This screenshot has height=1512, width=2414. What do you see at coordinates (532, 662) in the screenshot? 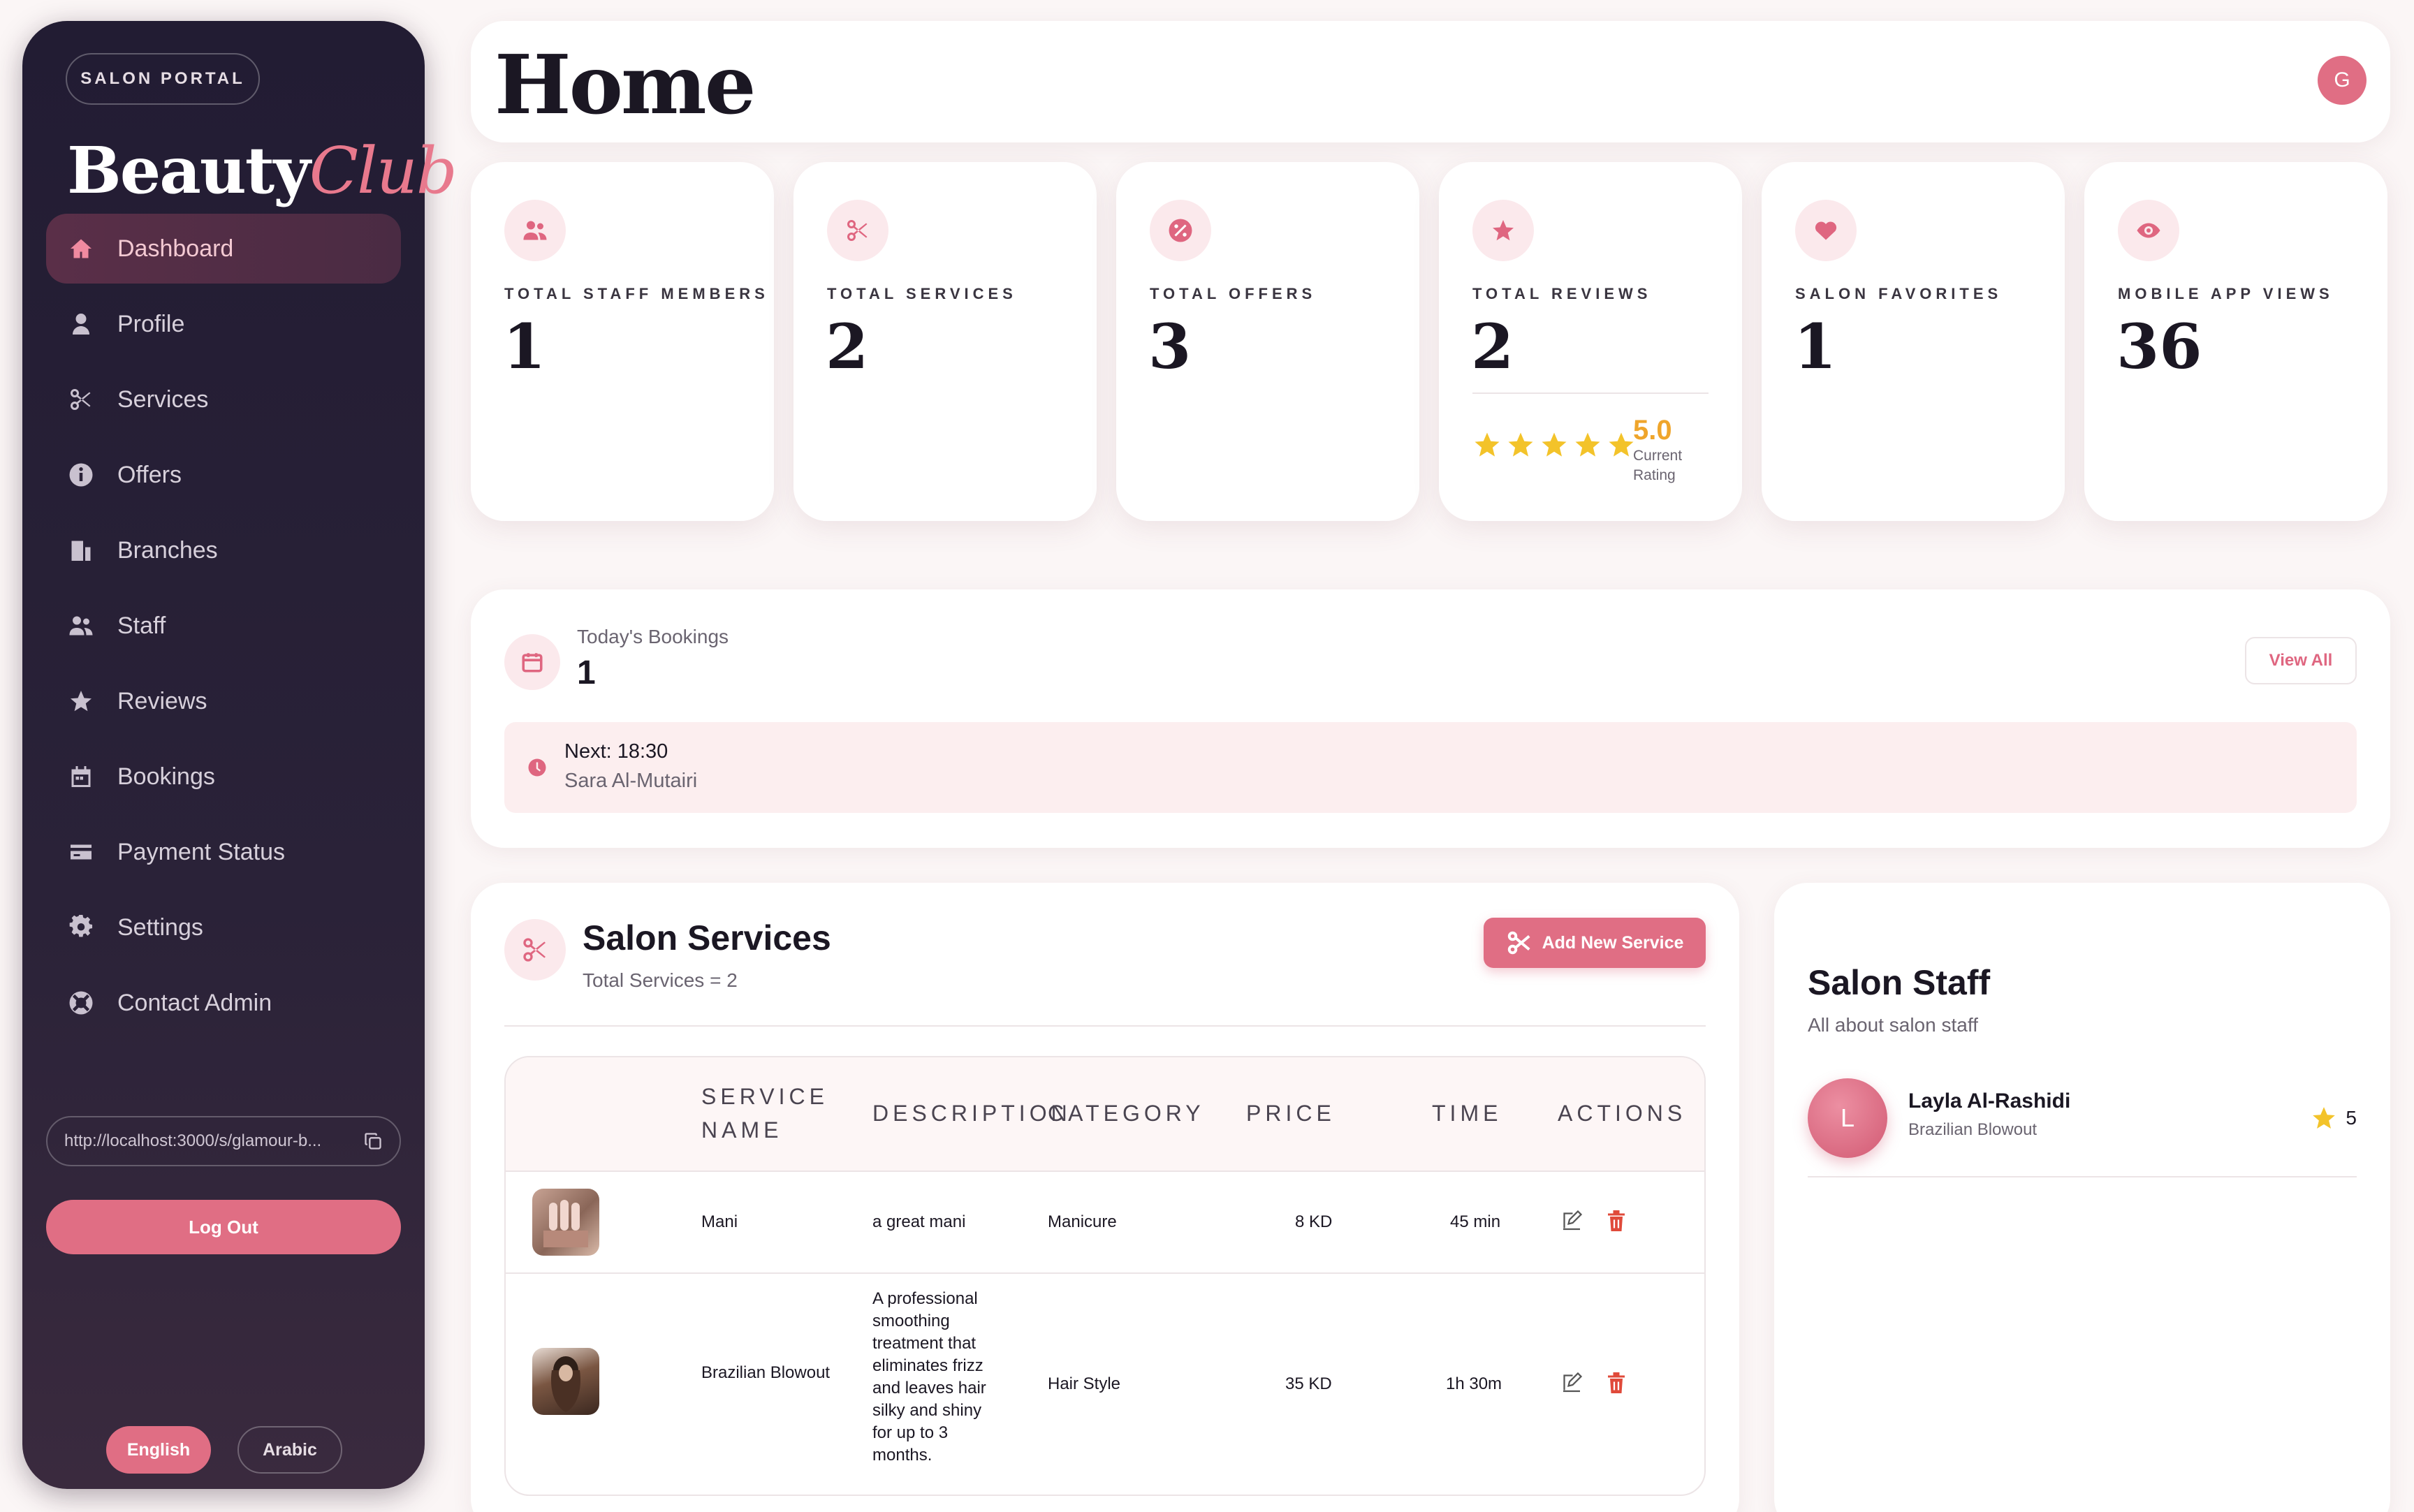
I see `calendar-icon` at bounding box center [532, 662].